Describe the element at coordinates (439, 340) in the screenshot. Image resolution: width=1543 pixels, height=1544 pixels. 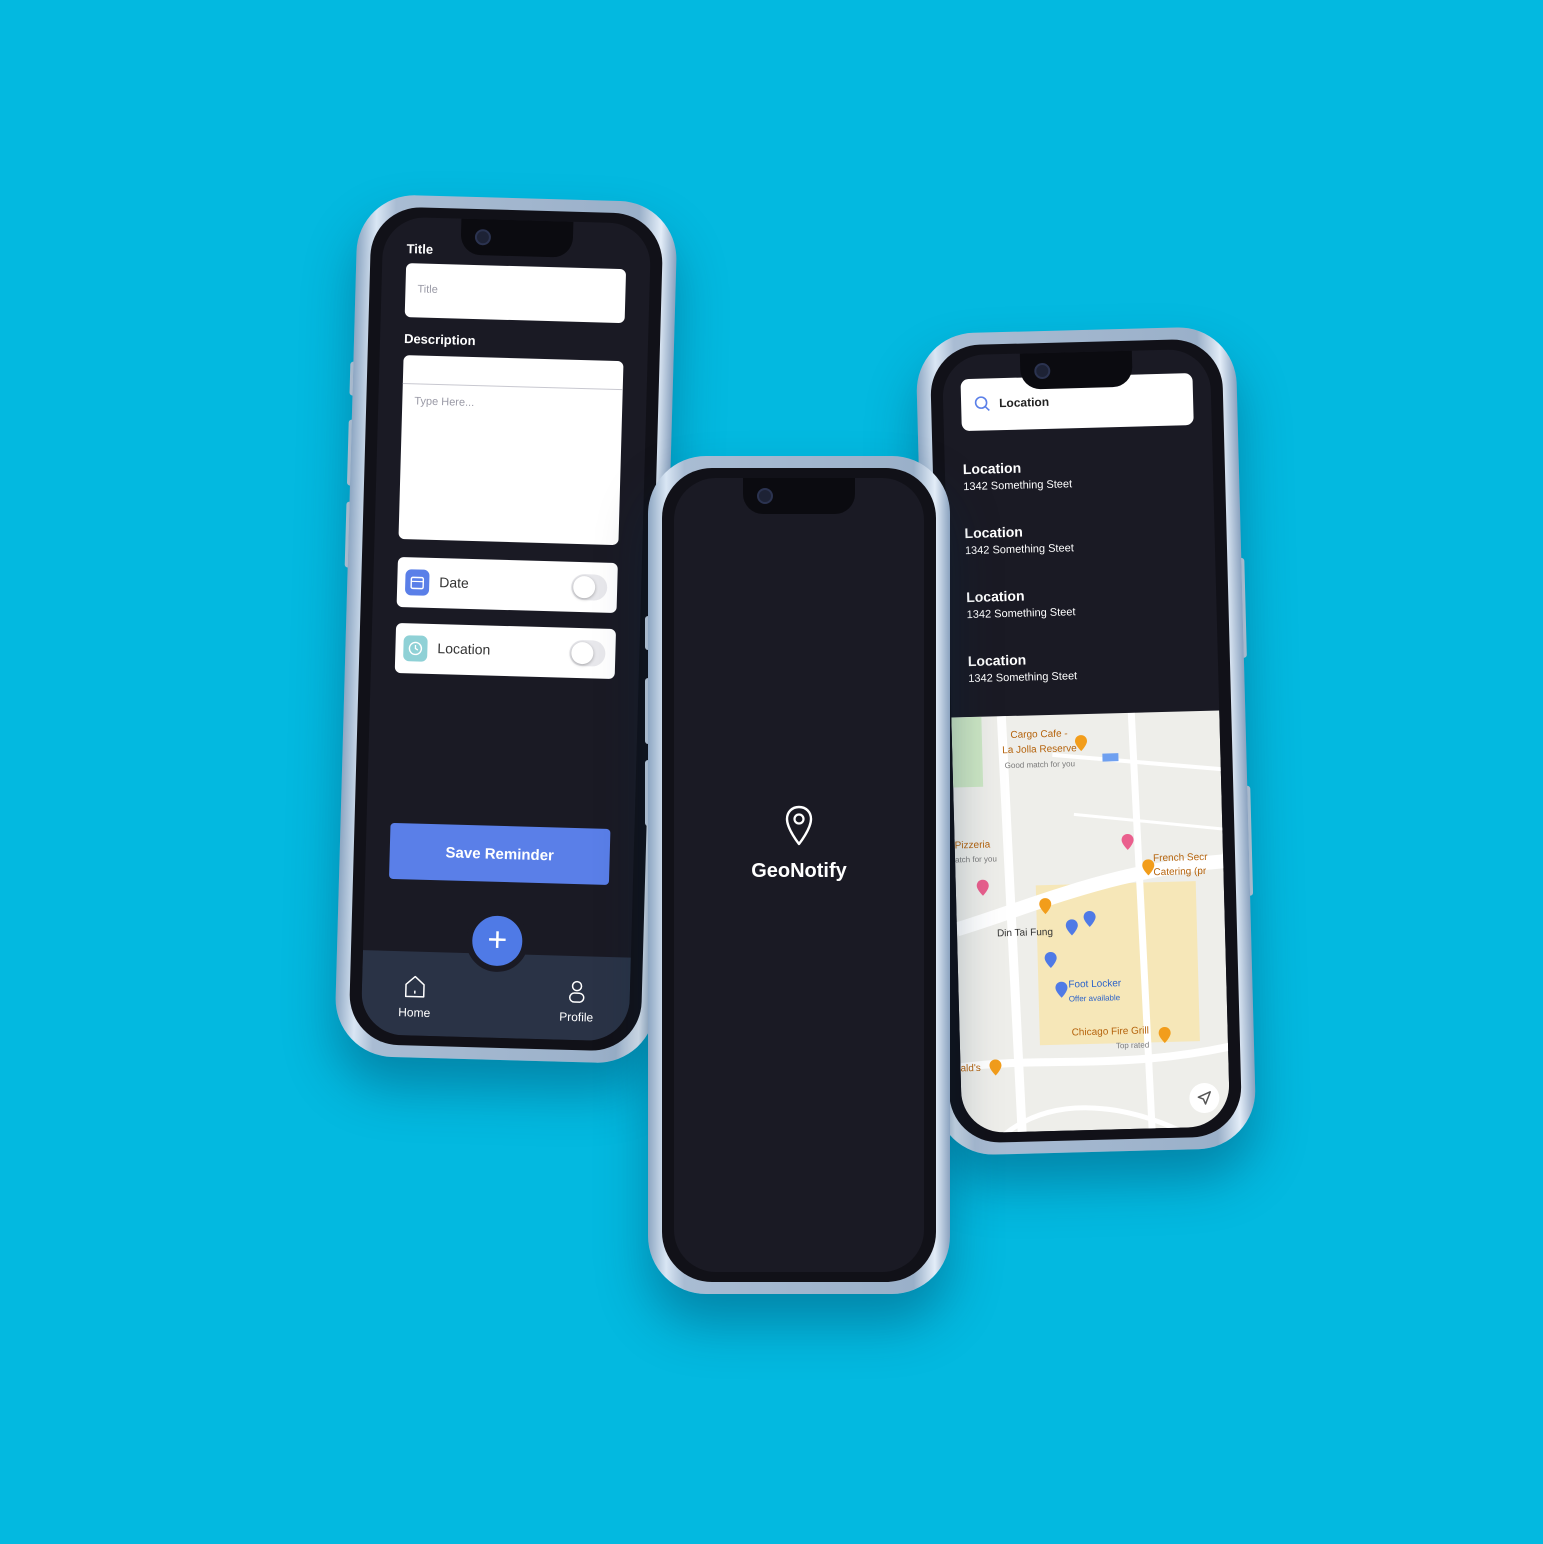
I see `description-label: Description` at that location.